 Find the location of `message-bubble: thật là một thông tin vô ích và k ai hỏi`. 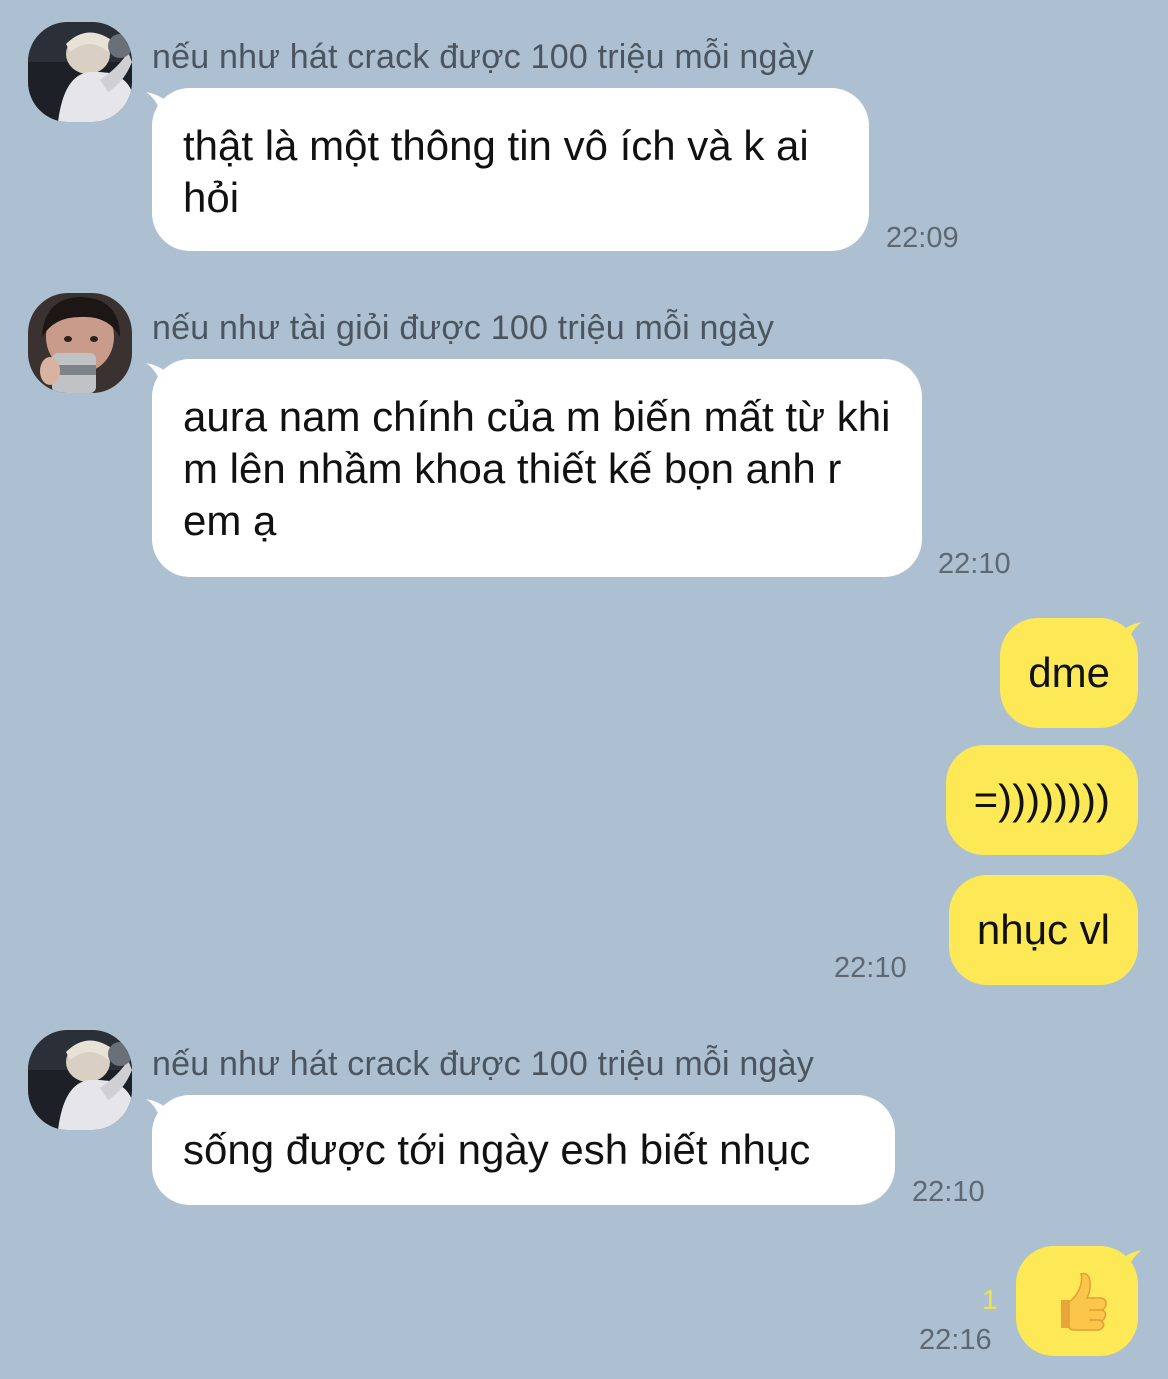

message-bubble: thật là một thông tin vô ích và k ai hỏi is located at coordinates (510, 169).